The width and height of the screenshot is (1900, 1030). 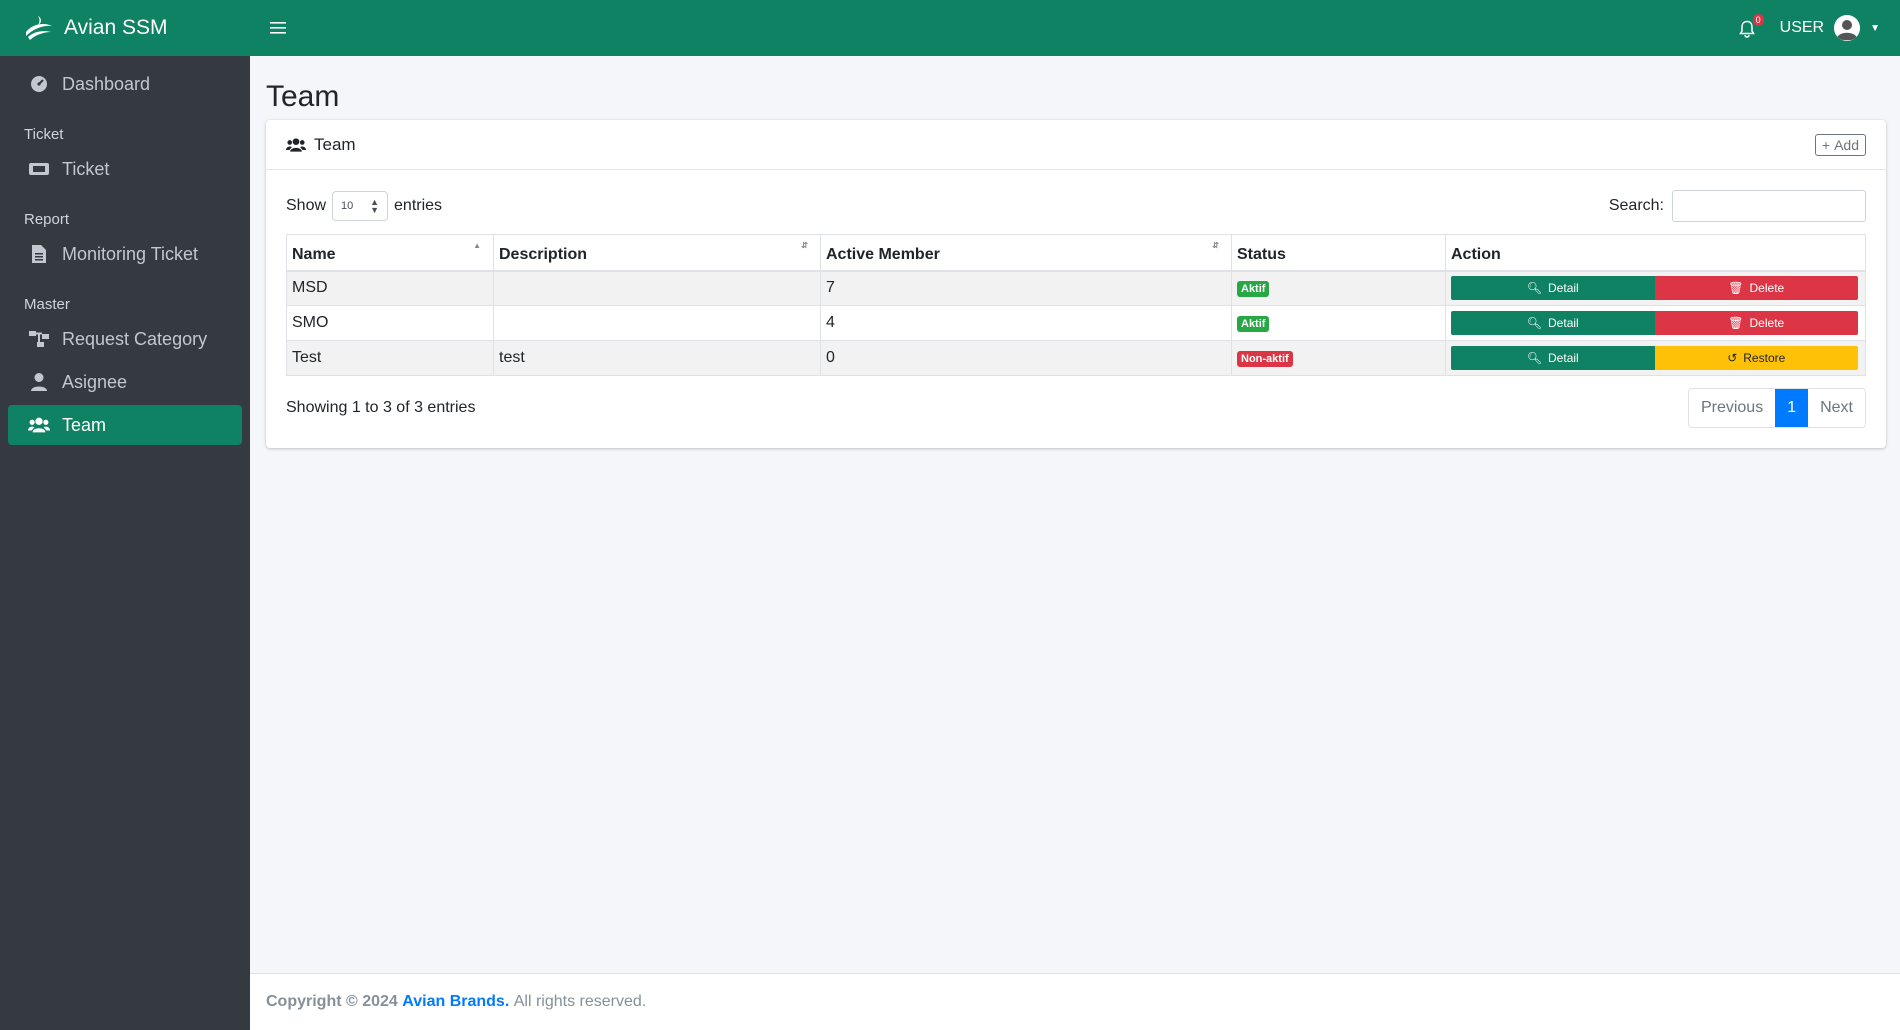 I want to click on nav-header-master: Master, so click(x=47, y=304).